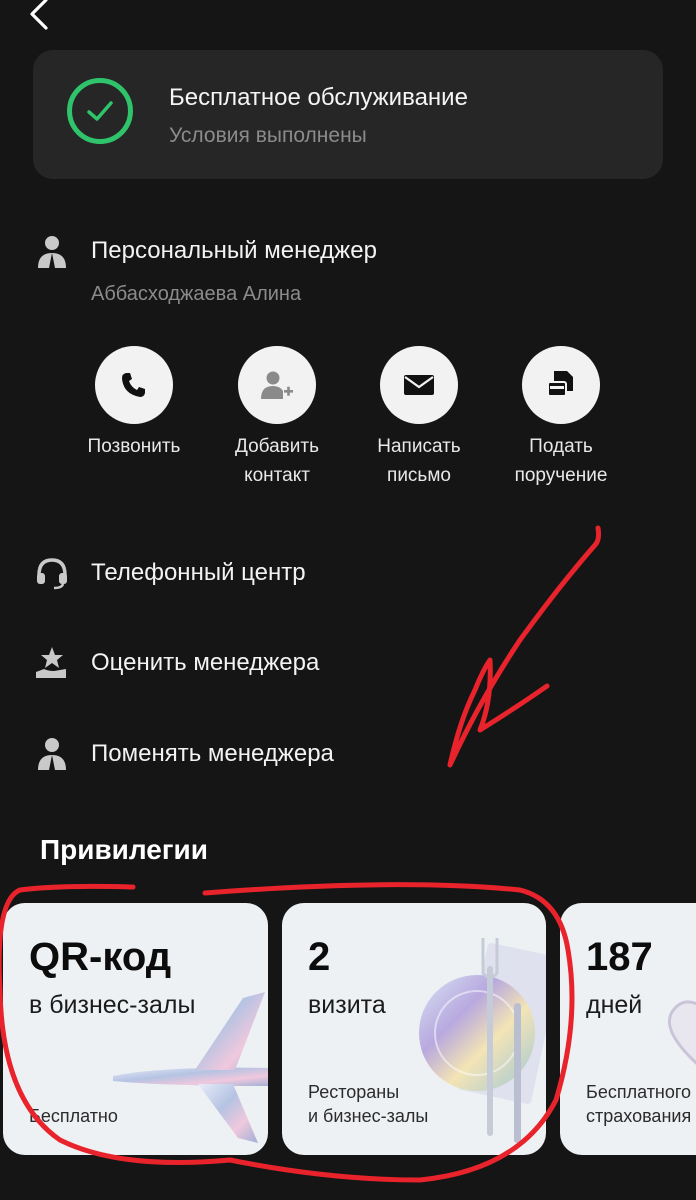 The image size is (696, 1200). I want to click on status-subtitle: Условия выполнены, so click(268, 135).